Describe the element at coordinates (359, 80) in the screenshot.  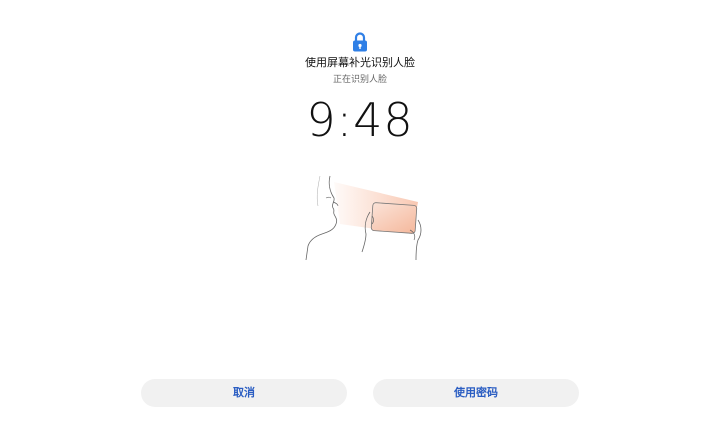
I see `status-text: 正在识别人脸` at that location.